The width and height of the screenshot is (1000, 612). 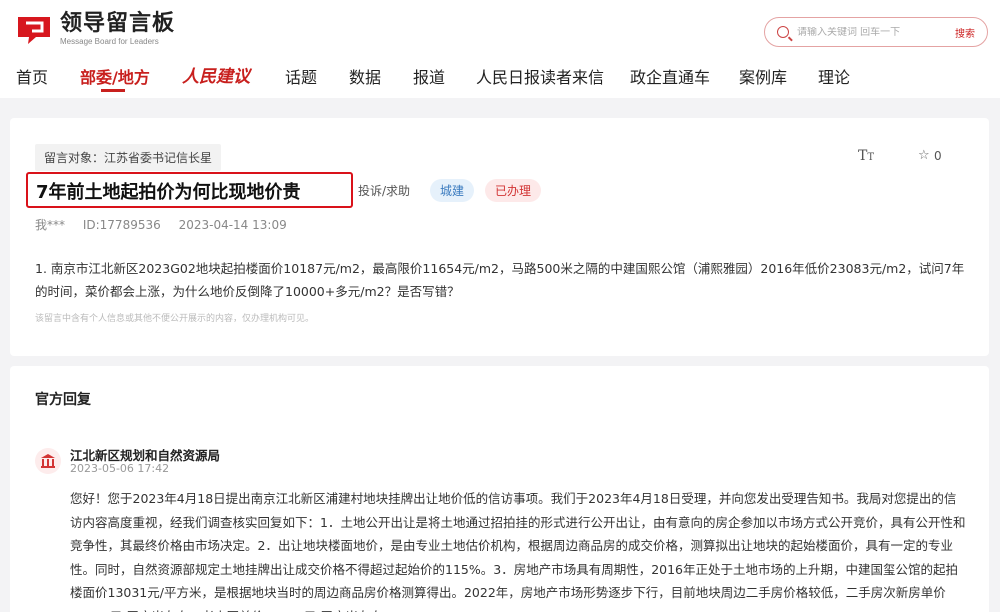 I want to click on nav-item-data: 数据, so click(x=365, y=76).